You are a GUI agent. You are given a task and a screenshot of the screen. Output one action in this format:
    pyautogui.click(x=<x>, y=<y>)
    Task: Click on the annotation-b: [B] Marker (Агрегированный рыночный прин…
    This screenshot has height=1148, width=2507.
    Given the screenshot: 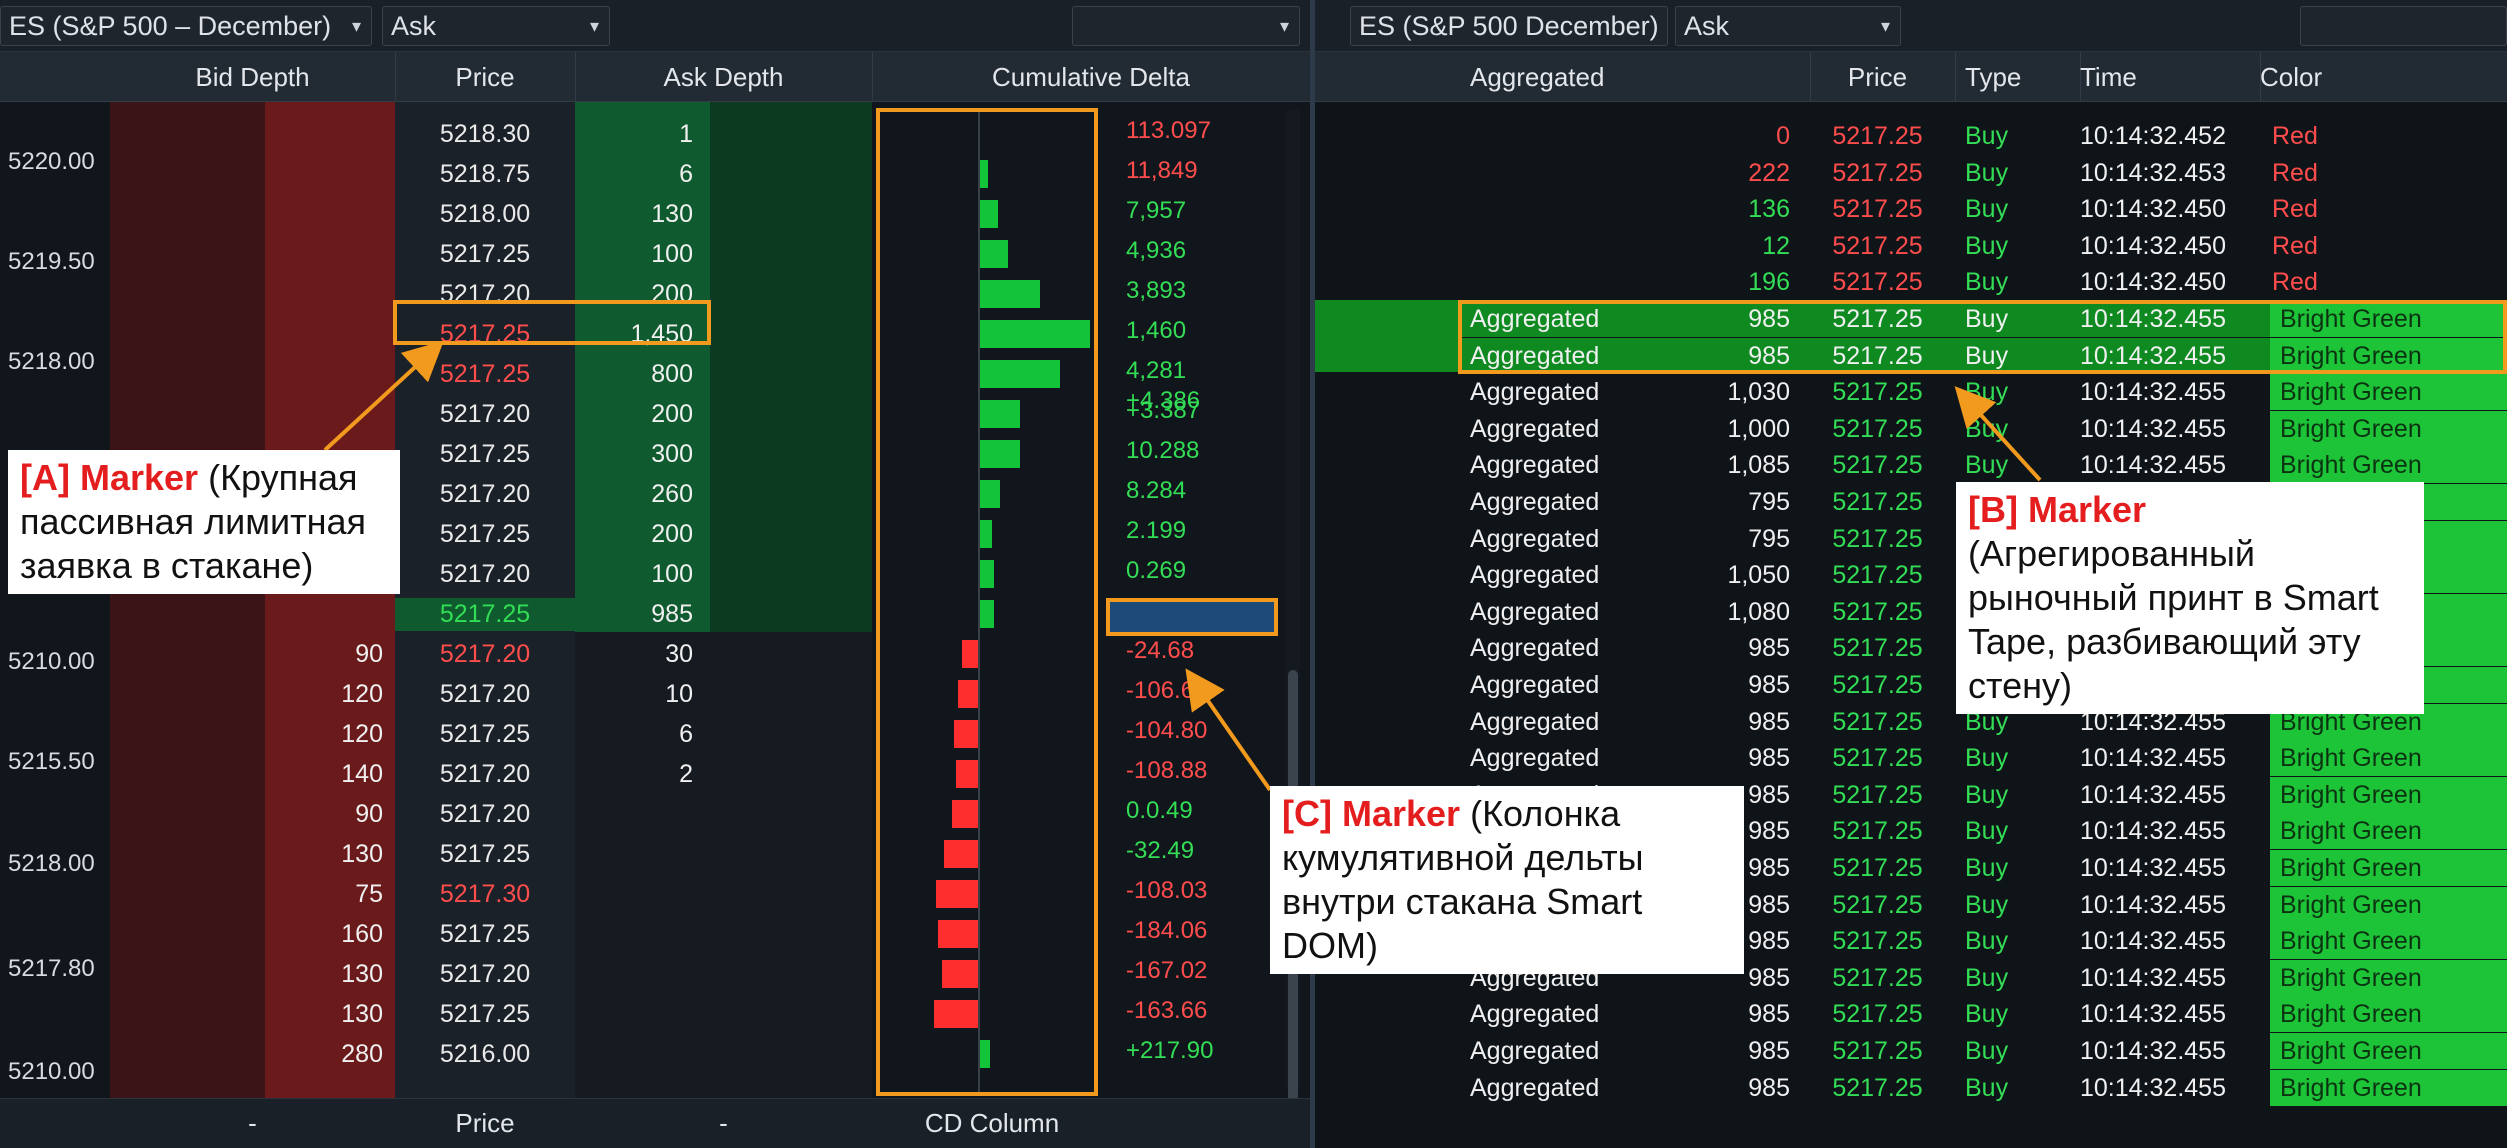 What is the action you would take?
    pyautogui.click(x=2190, y=598)
    